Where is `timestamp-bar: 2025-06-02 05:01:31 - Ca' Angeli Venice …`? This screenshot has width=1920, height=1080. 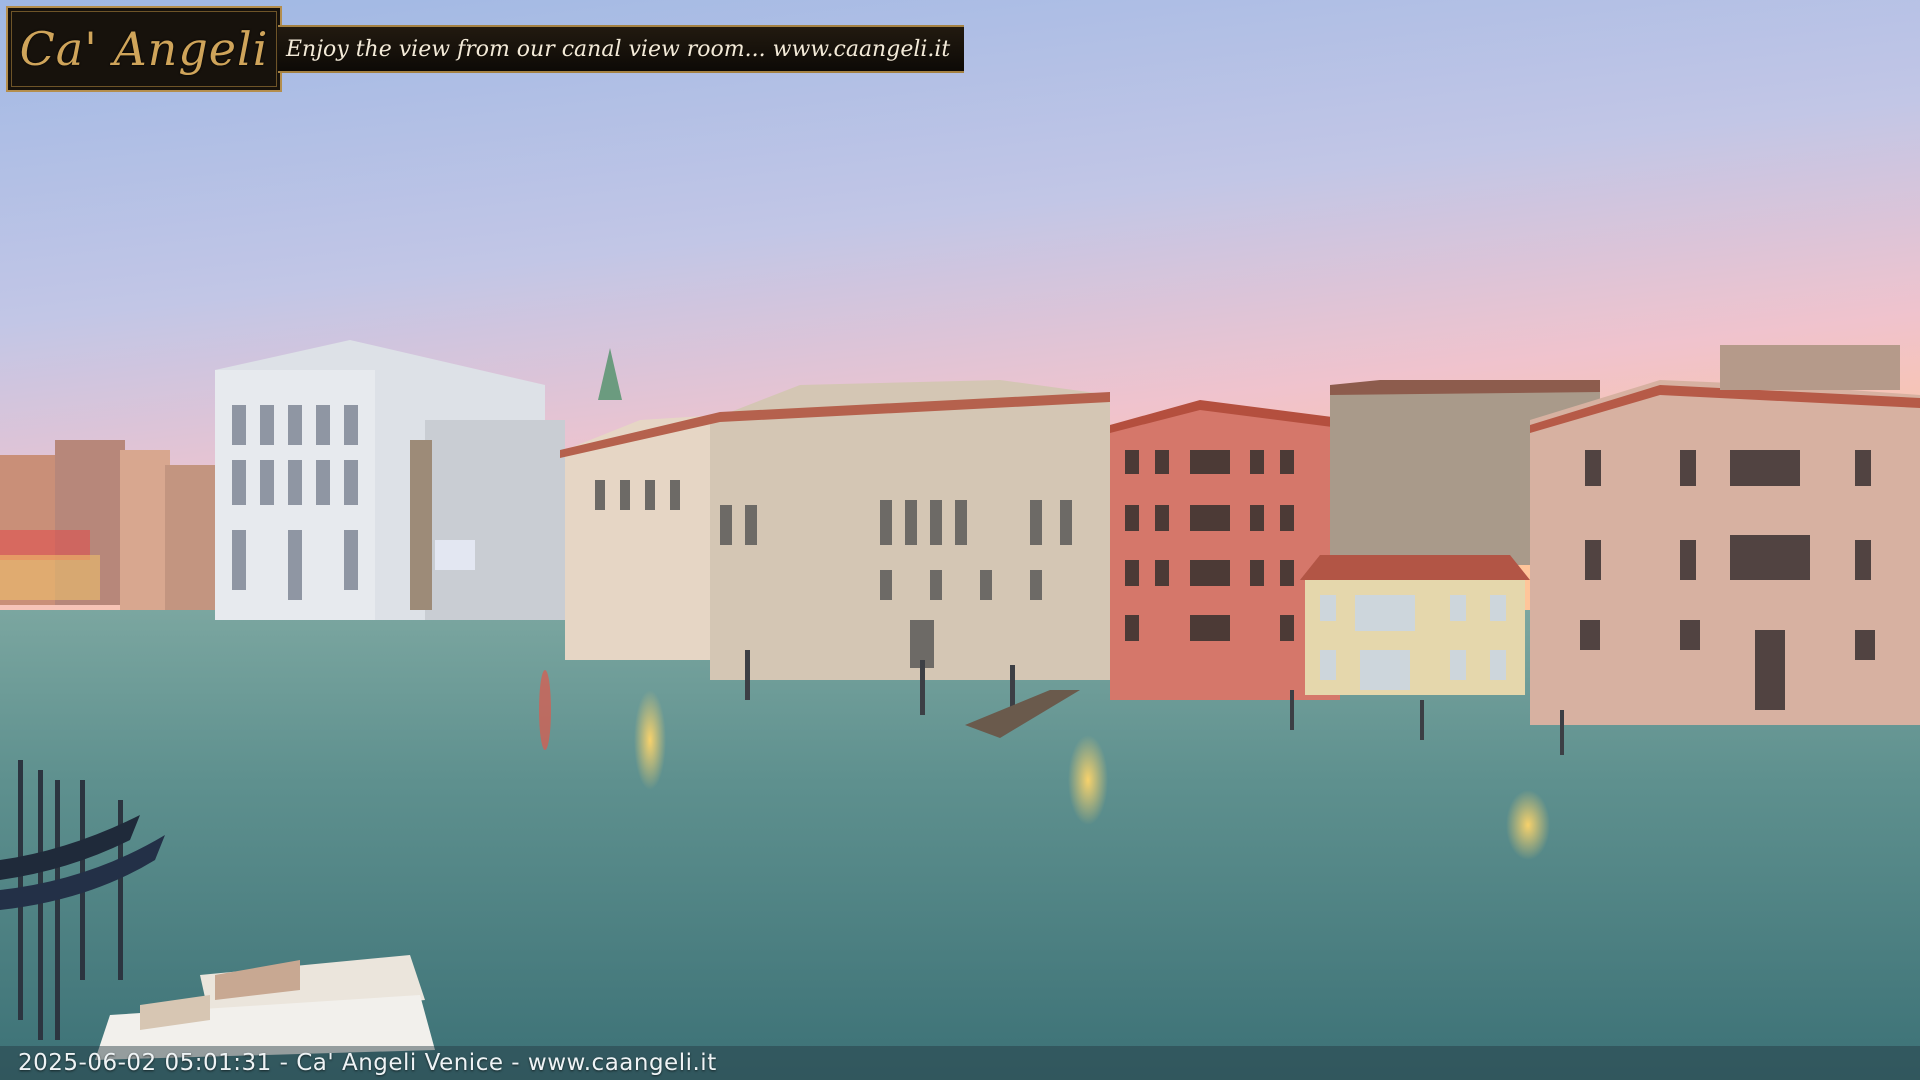 timestamp-bar: 2025-06-02 05:01:31 - Ca' Angeli Venice … is located at coordinates (960, 1063).